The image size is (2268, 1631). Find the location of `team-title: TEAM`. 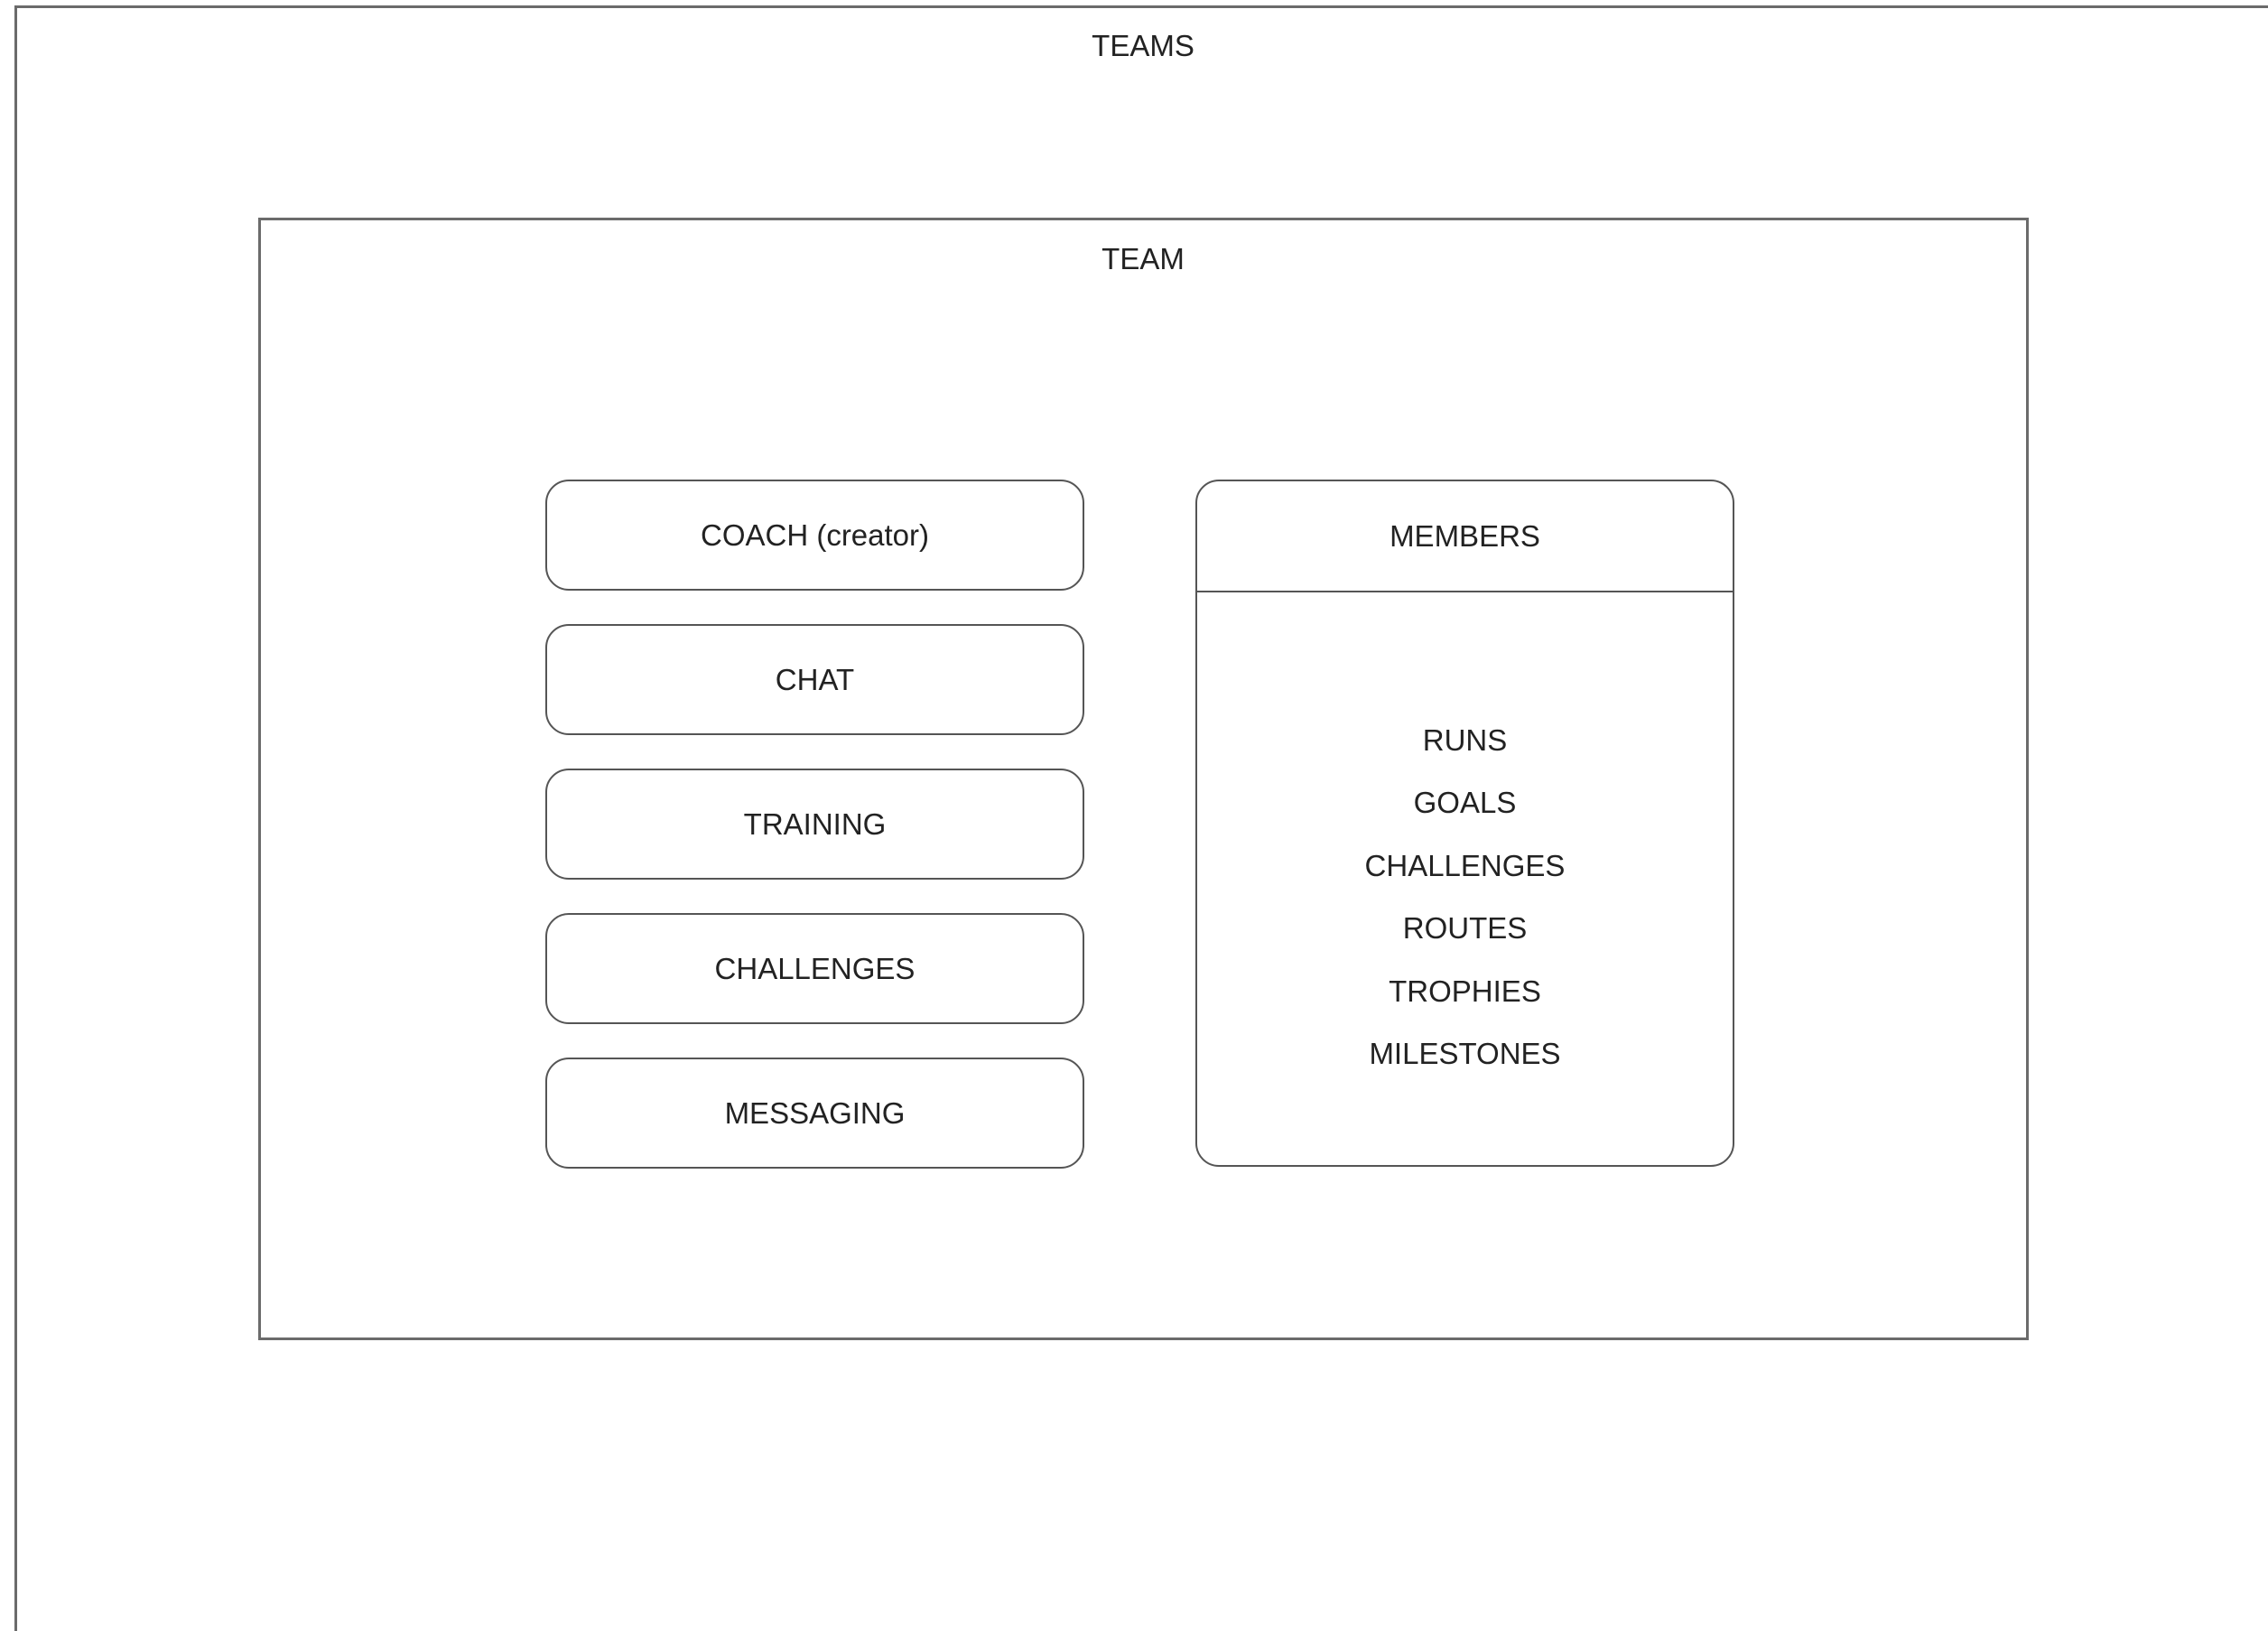

team-title: TEAM is located at coordinates (1143, 258).